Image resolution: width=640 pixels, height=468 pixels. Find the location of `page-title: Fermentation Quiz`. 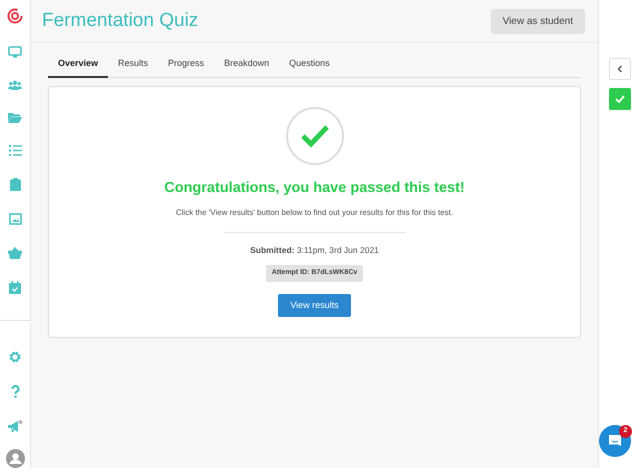

page-title: Fermentation Quiz is located at coordinates (120, 21).